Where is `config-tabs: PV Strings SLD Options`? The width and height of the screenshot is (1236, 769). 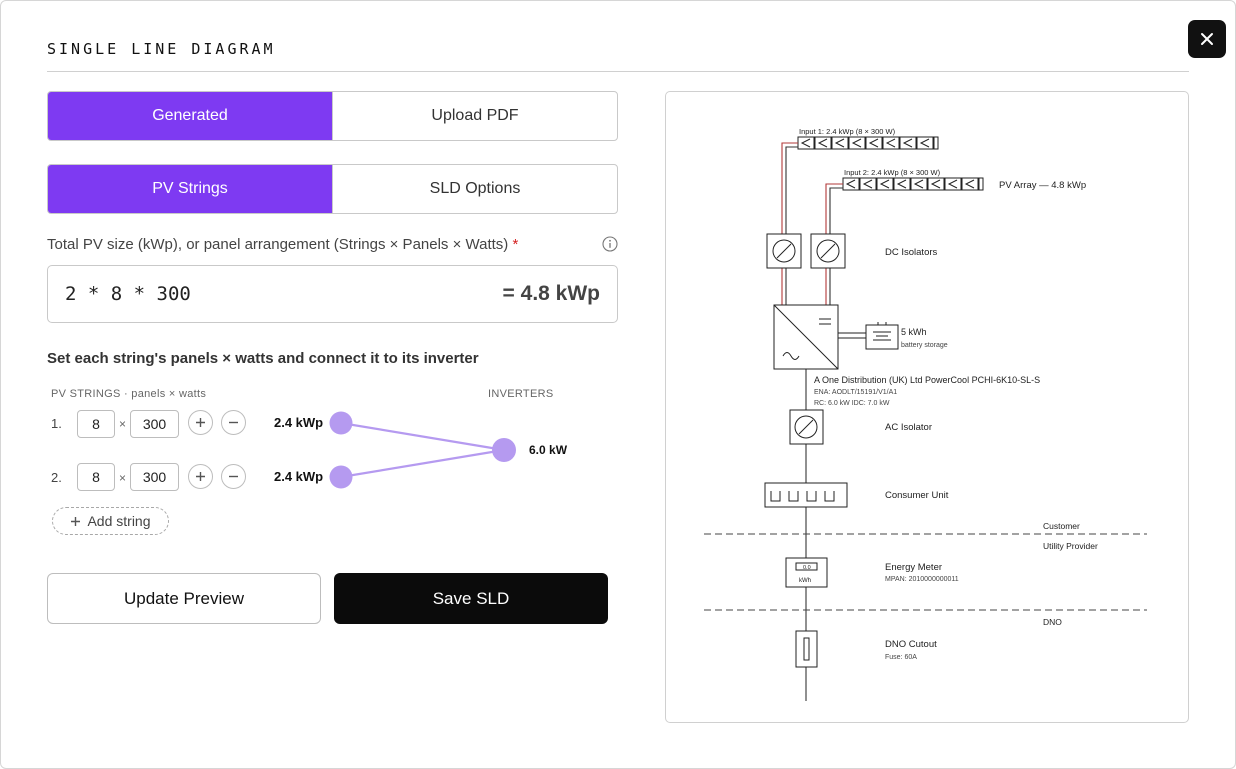
config-tabs: PV Strings SLD Options is located at coordinates (332, 189).